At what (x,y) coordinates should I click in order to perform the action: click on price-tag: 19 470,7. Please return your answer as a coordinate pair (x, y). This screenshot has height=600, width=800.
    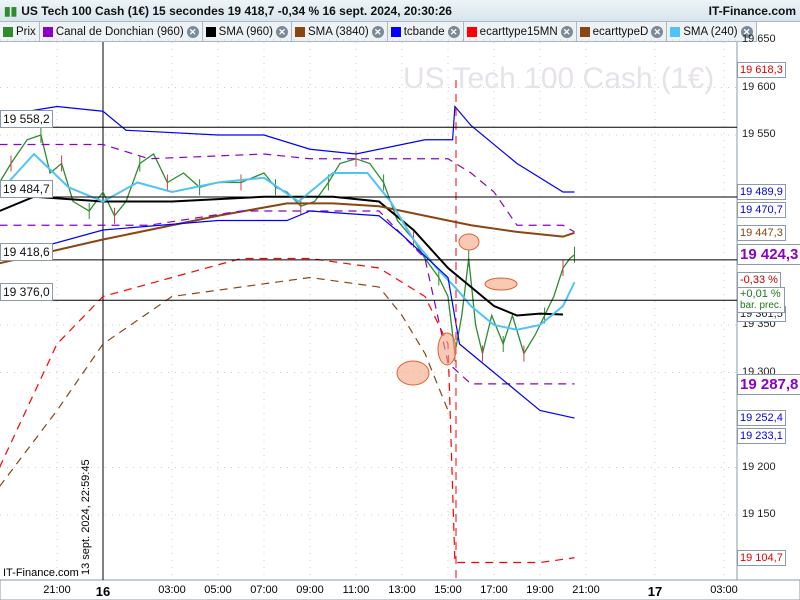
    Looking at the image, I should click on (761, 210).